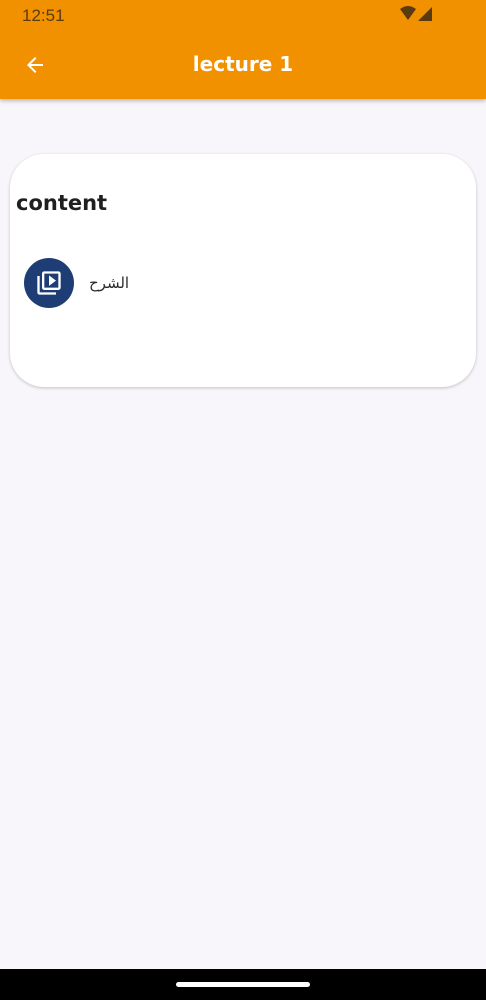  I want to click on status-icons, so click(416, 15).